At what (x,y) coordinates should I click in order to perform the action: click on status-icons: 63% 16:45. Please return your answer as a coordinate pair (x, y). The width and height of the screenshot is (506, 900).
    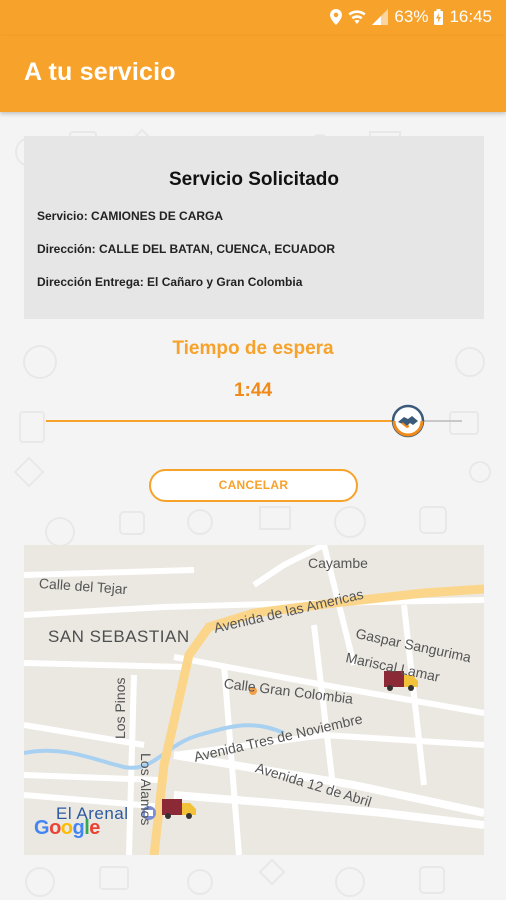
    Looking at the image, I should click on (411, 17).